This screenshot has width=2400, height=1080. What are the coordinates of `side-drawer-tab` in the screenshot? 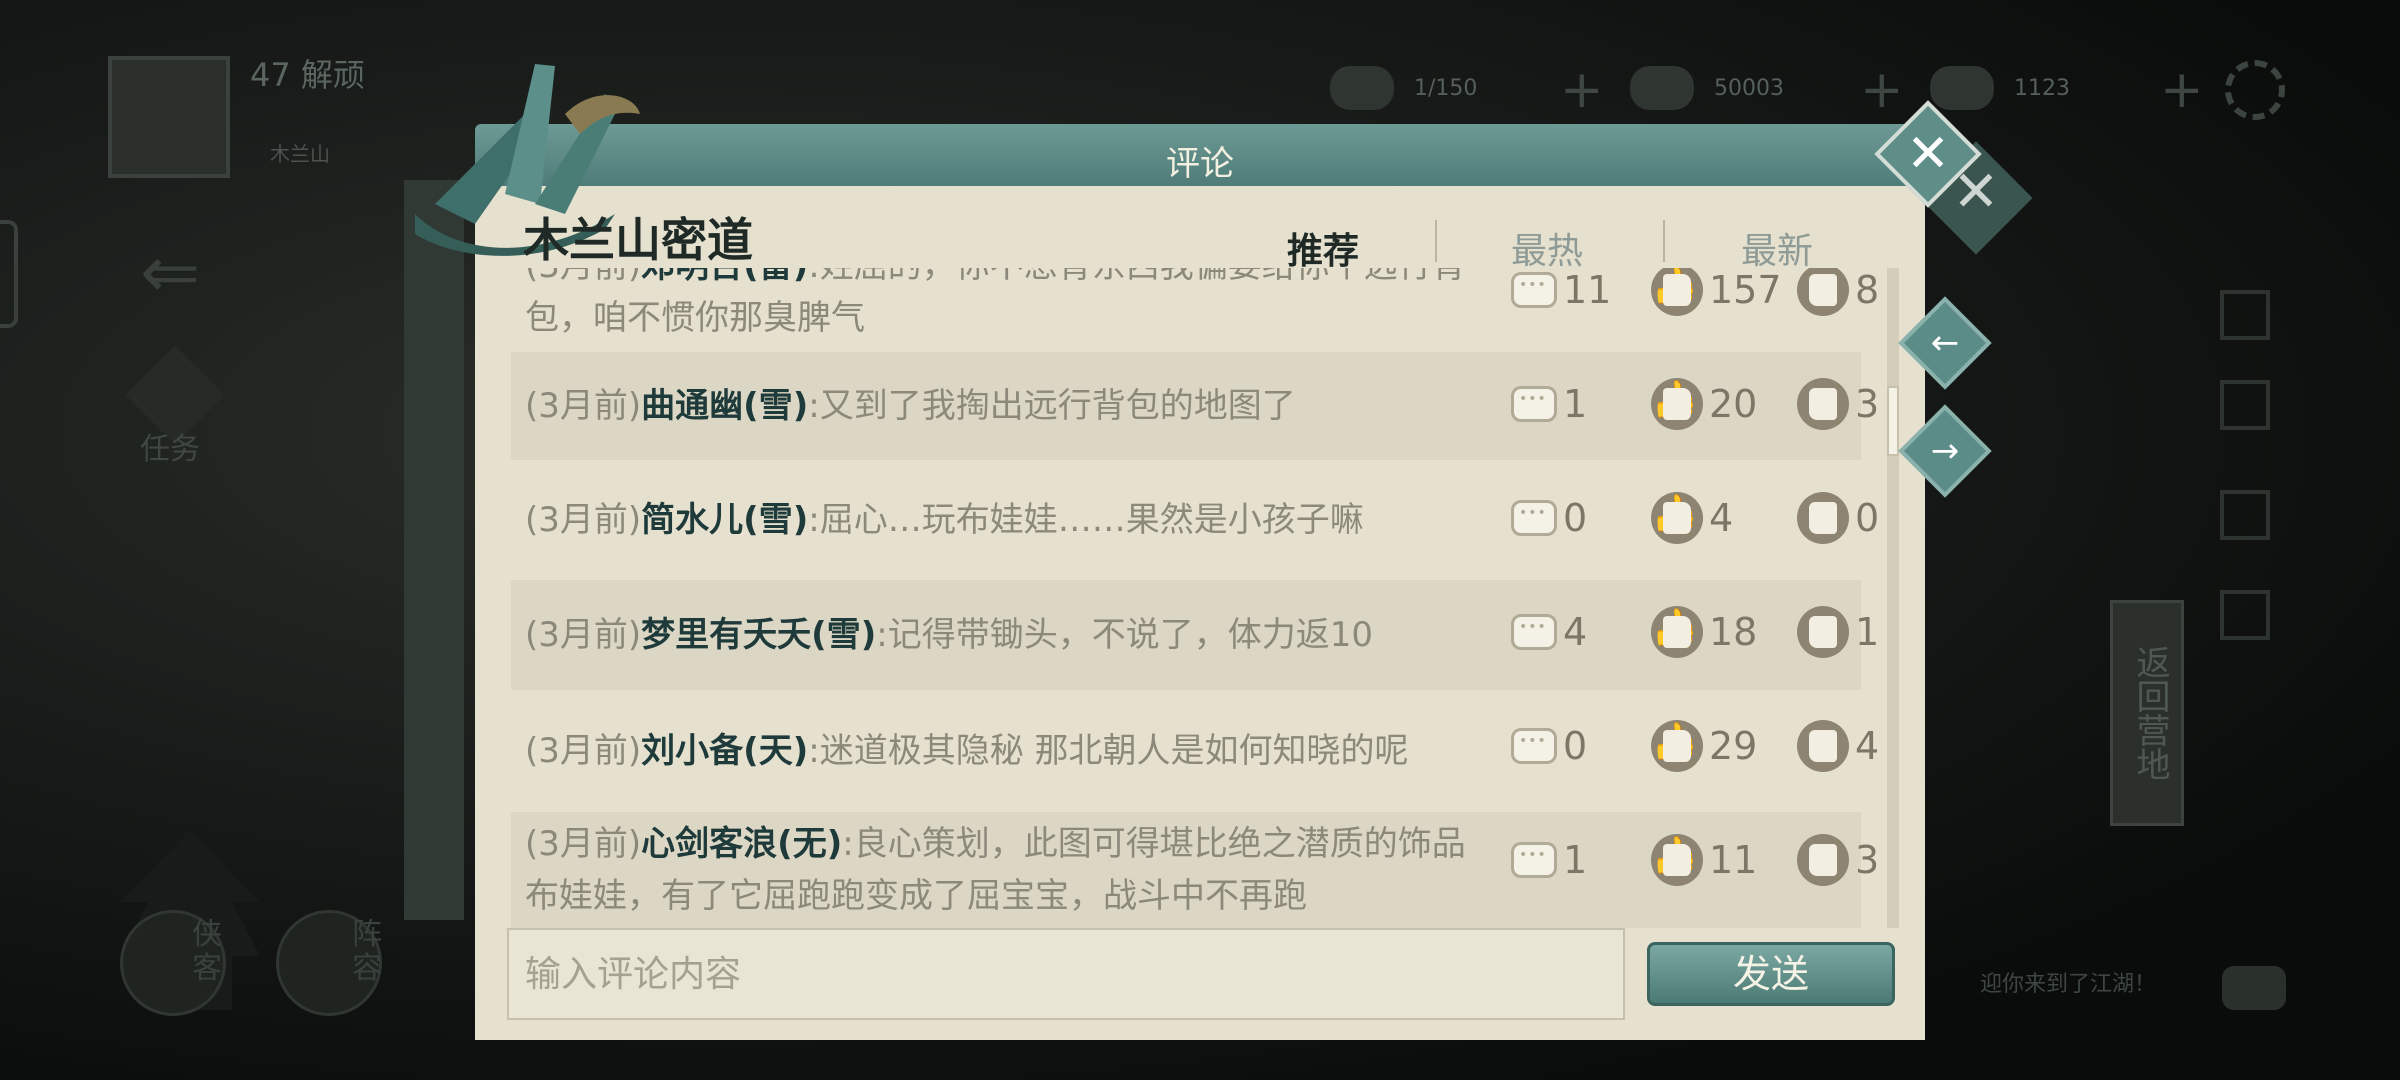 It's located at (9, 274).